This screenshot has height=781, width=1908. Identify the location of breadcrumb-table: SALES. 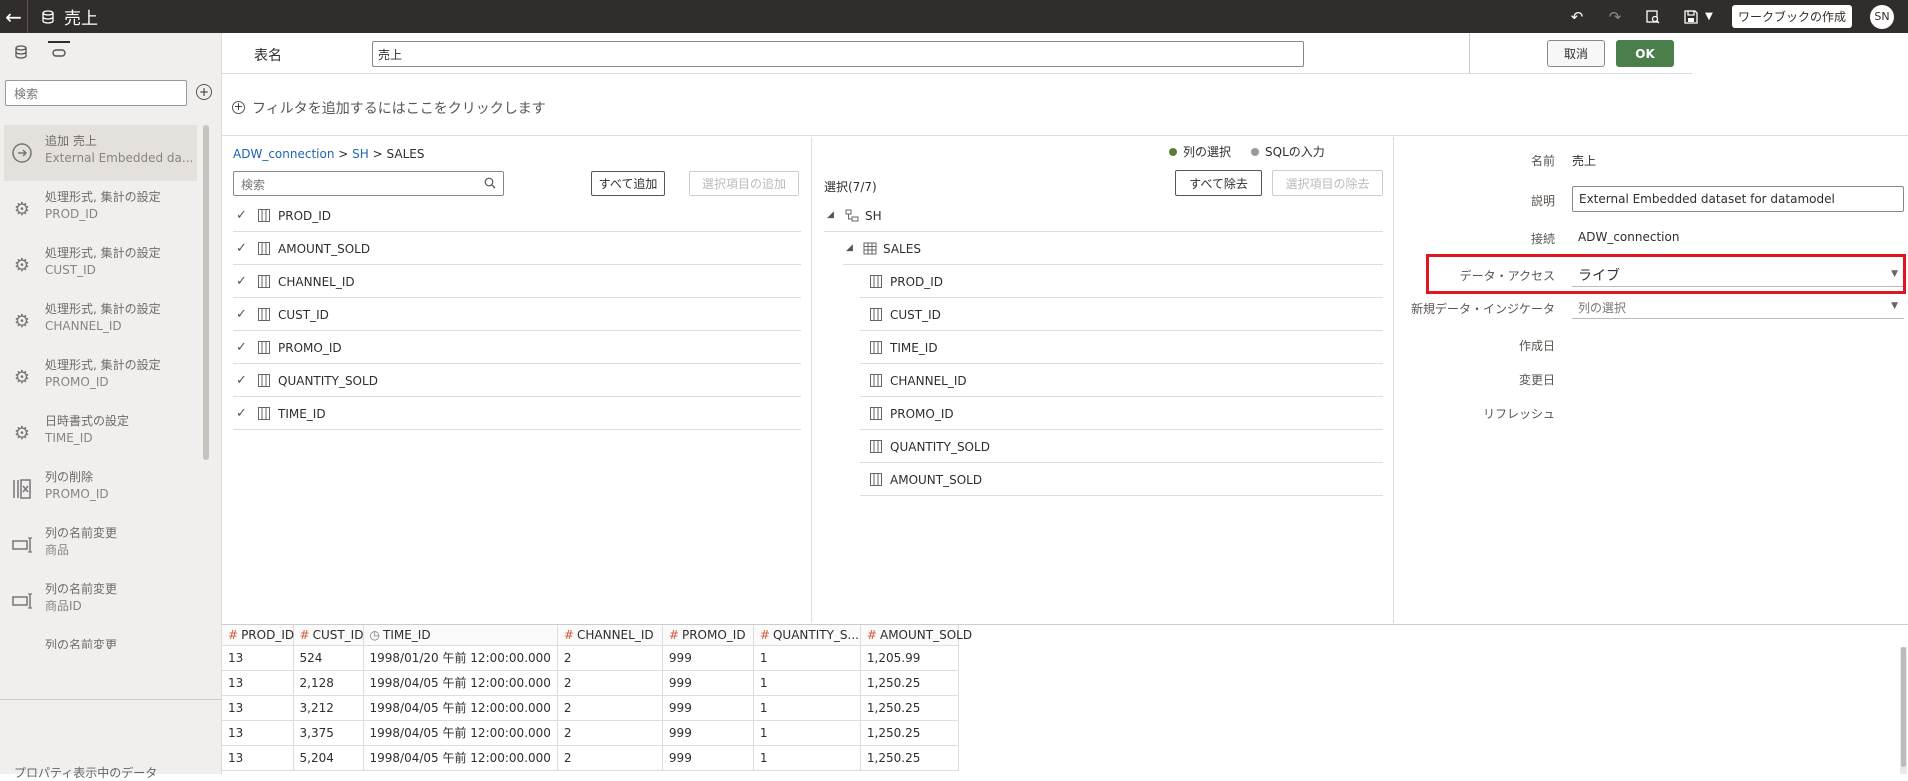
(405, 154).